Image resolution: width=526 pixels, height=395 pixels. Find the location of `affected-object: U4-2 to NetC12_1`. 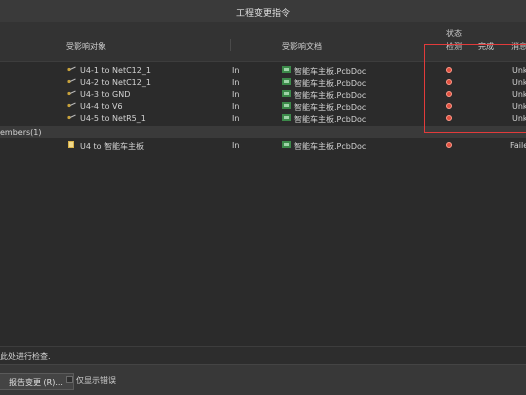

affected-object: U4-2 to NetC12_1 is located at coordinates (115, 82).